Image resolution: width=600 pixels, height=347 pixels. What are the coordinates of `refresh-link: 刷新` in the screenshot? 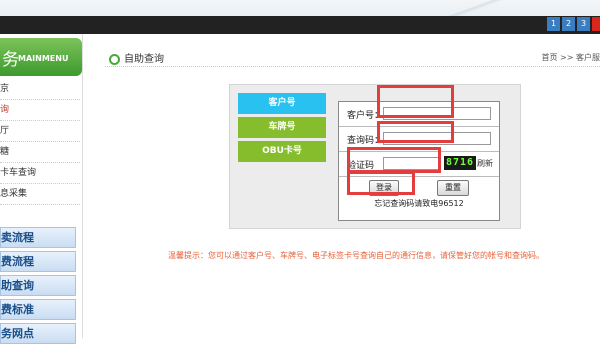 It's located at (485, 163).